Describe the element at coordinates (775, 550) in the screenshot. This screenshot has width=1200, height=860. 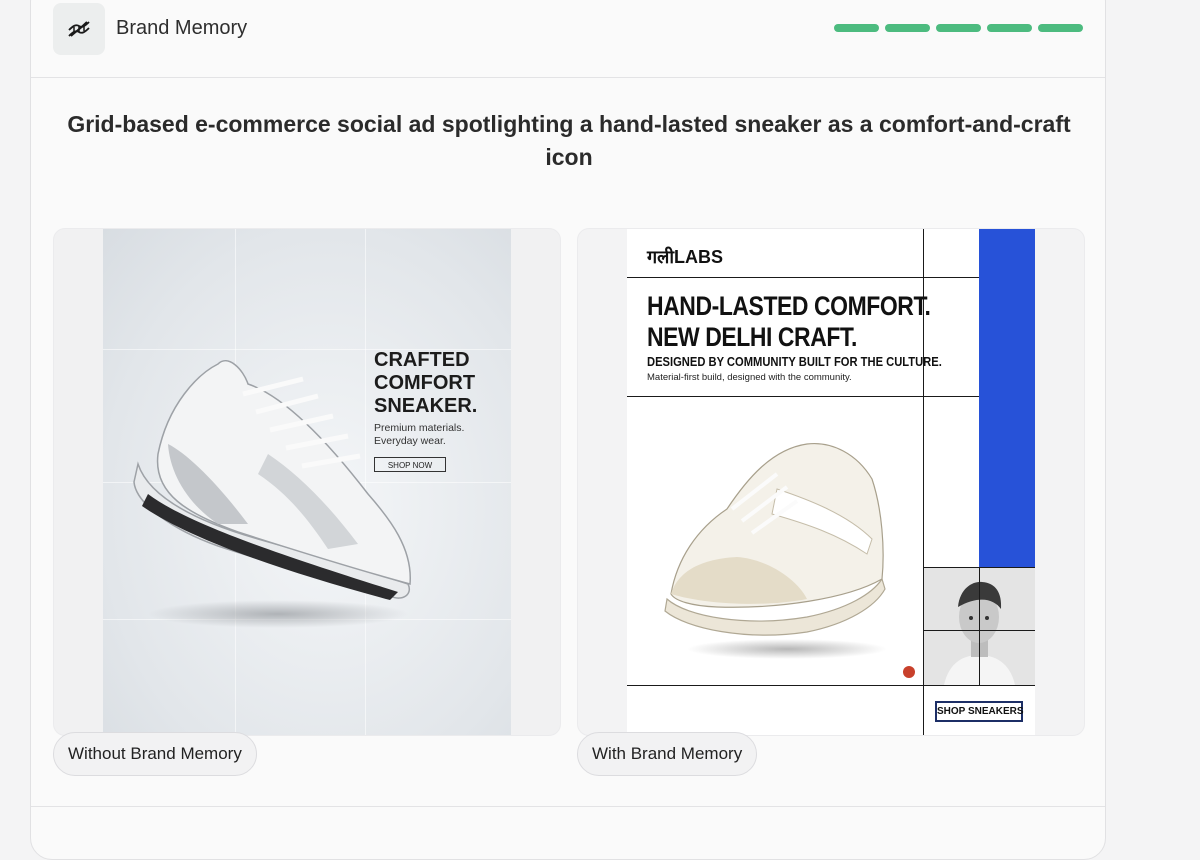
I see `court-sneaker-image` at that location.